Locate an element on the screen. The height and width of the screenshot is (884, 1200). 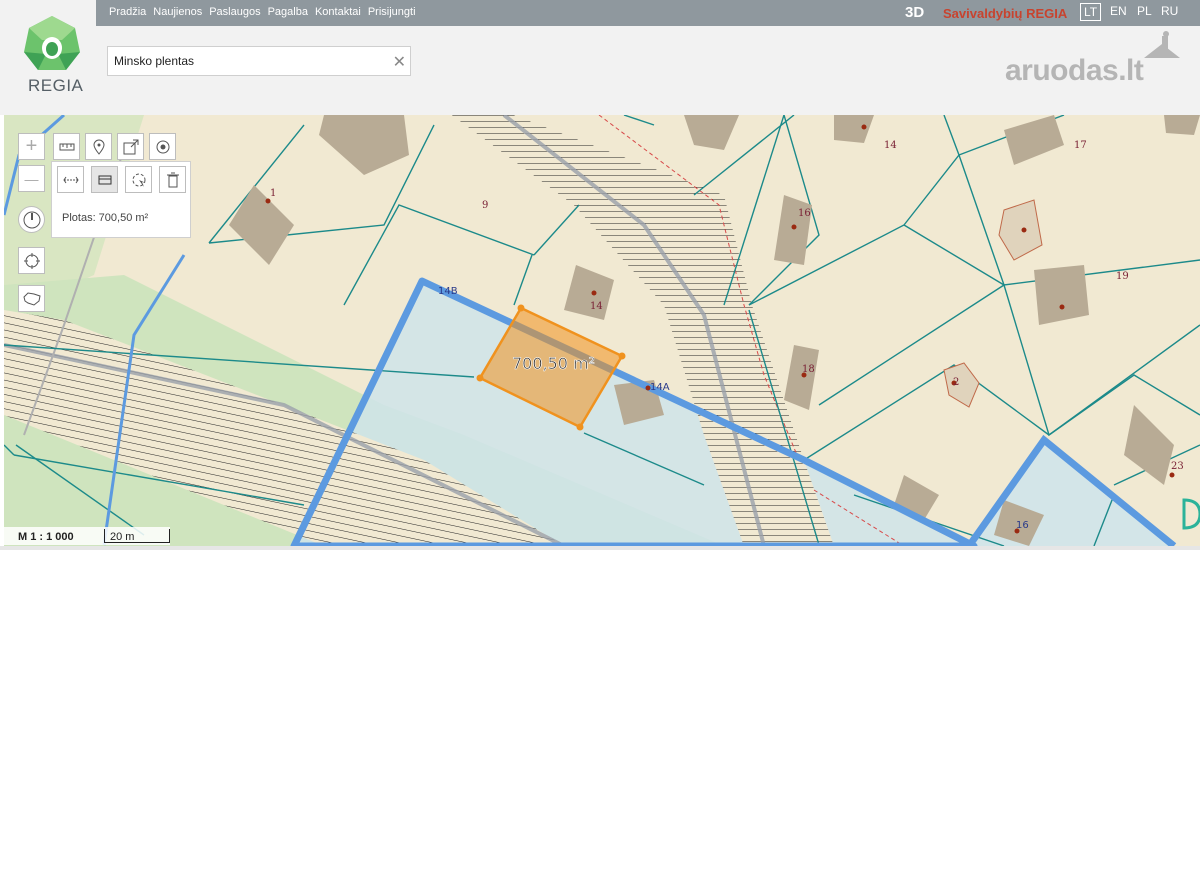
cursor-icon is located at coordinates (138, 179).